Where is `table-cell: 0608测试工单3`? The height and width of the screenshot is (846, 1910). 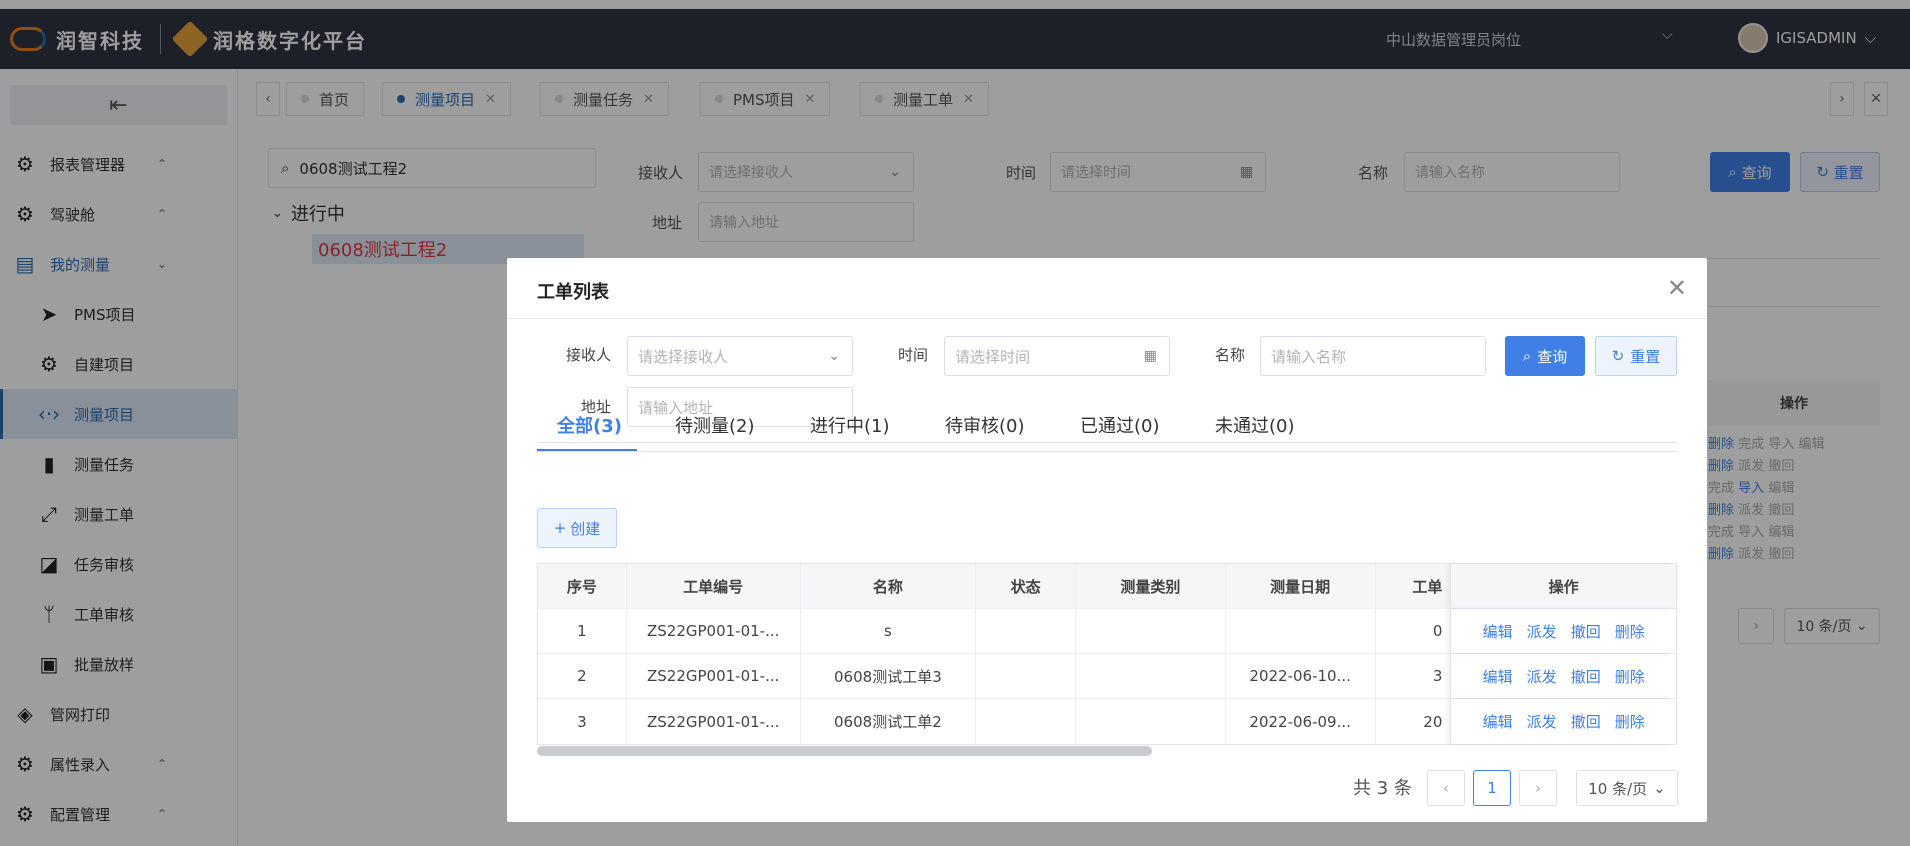 table-cell: 0608测试工单3 is located at coordinates (889, 676).